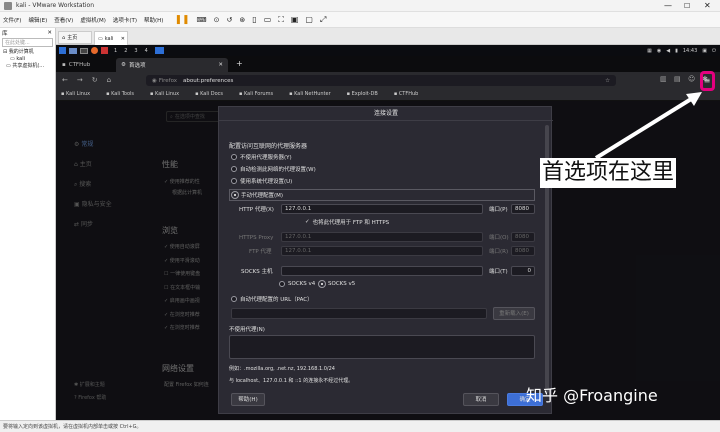  What do you see at coordinates (359, 313) in the screenshot?
I see `pac-url-input` at bounding box center [359, 313].